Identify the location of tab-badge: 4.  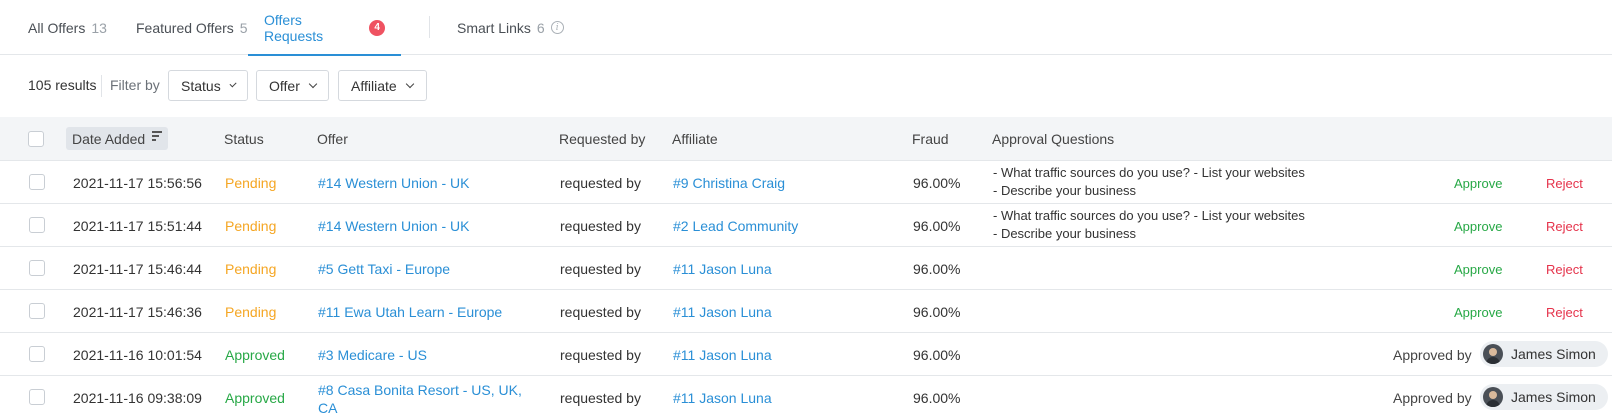
(377, 27).